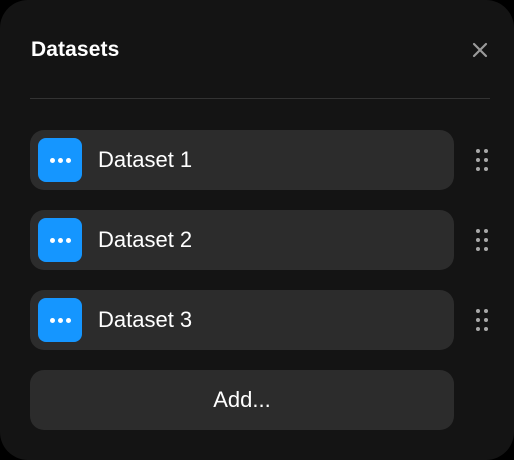  Describe the element at coordinates (260, 98) in the screenshot. I see `divider` at that location.